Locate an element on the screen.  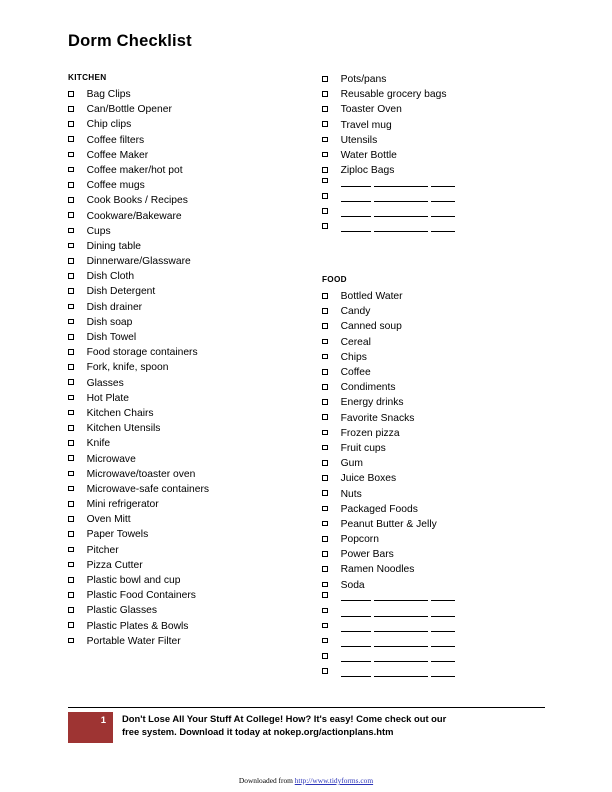
list-item: Dish Towel is located at coordinates (193, 337).